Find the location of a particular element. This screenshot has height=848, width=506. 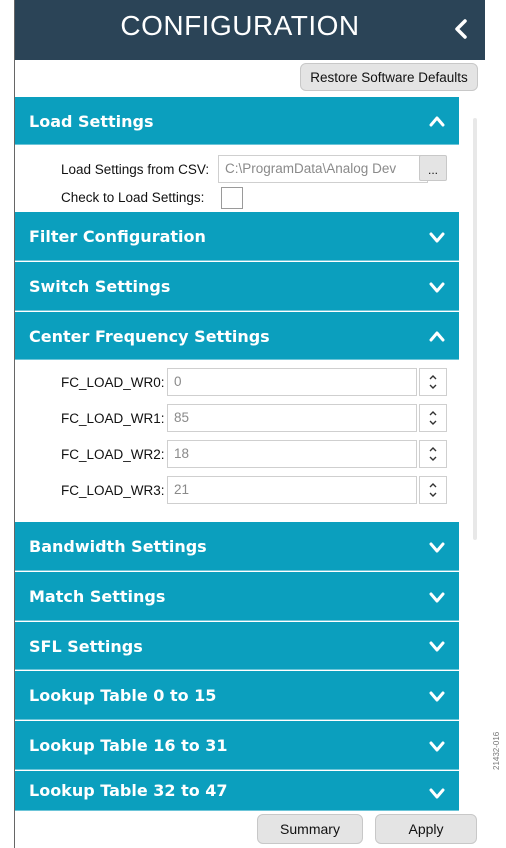

section-lookup-16-31: Lookup Table 16 to 31 is located at coordinates (237, 745).